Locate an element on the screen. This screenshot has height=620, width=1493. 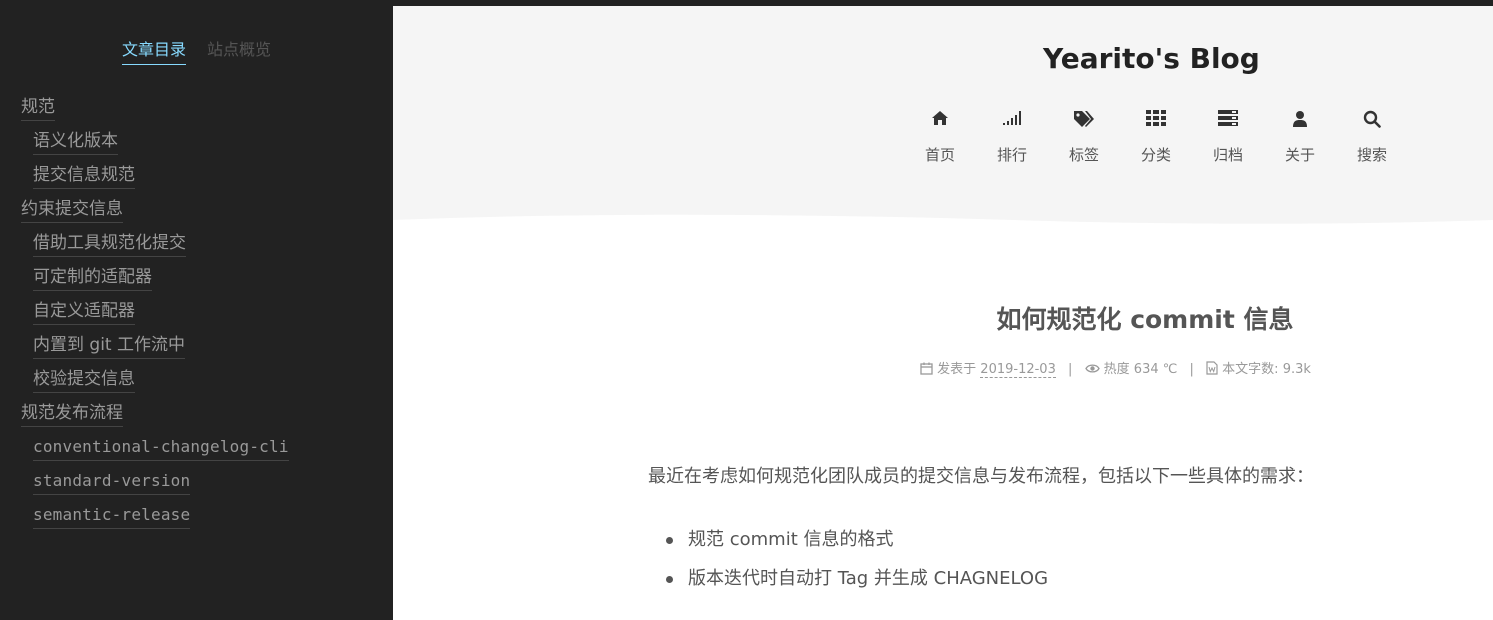
toc-item: 自定义适配器 is located at coordinates (207, 312).